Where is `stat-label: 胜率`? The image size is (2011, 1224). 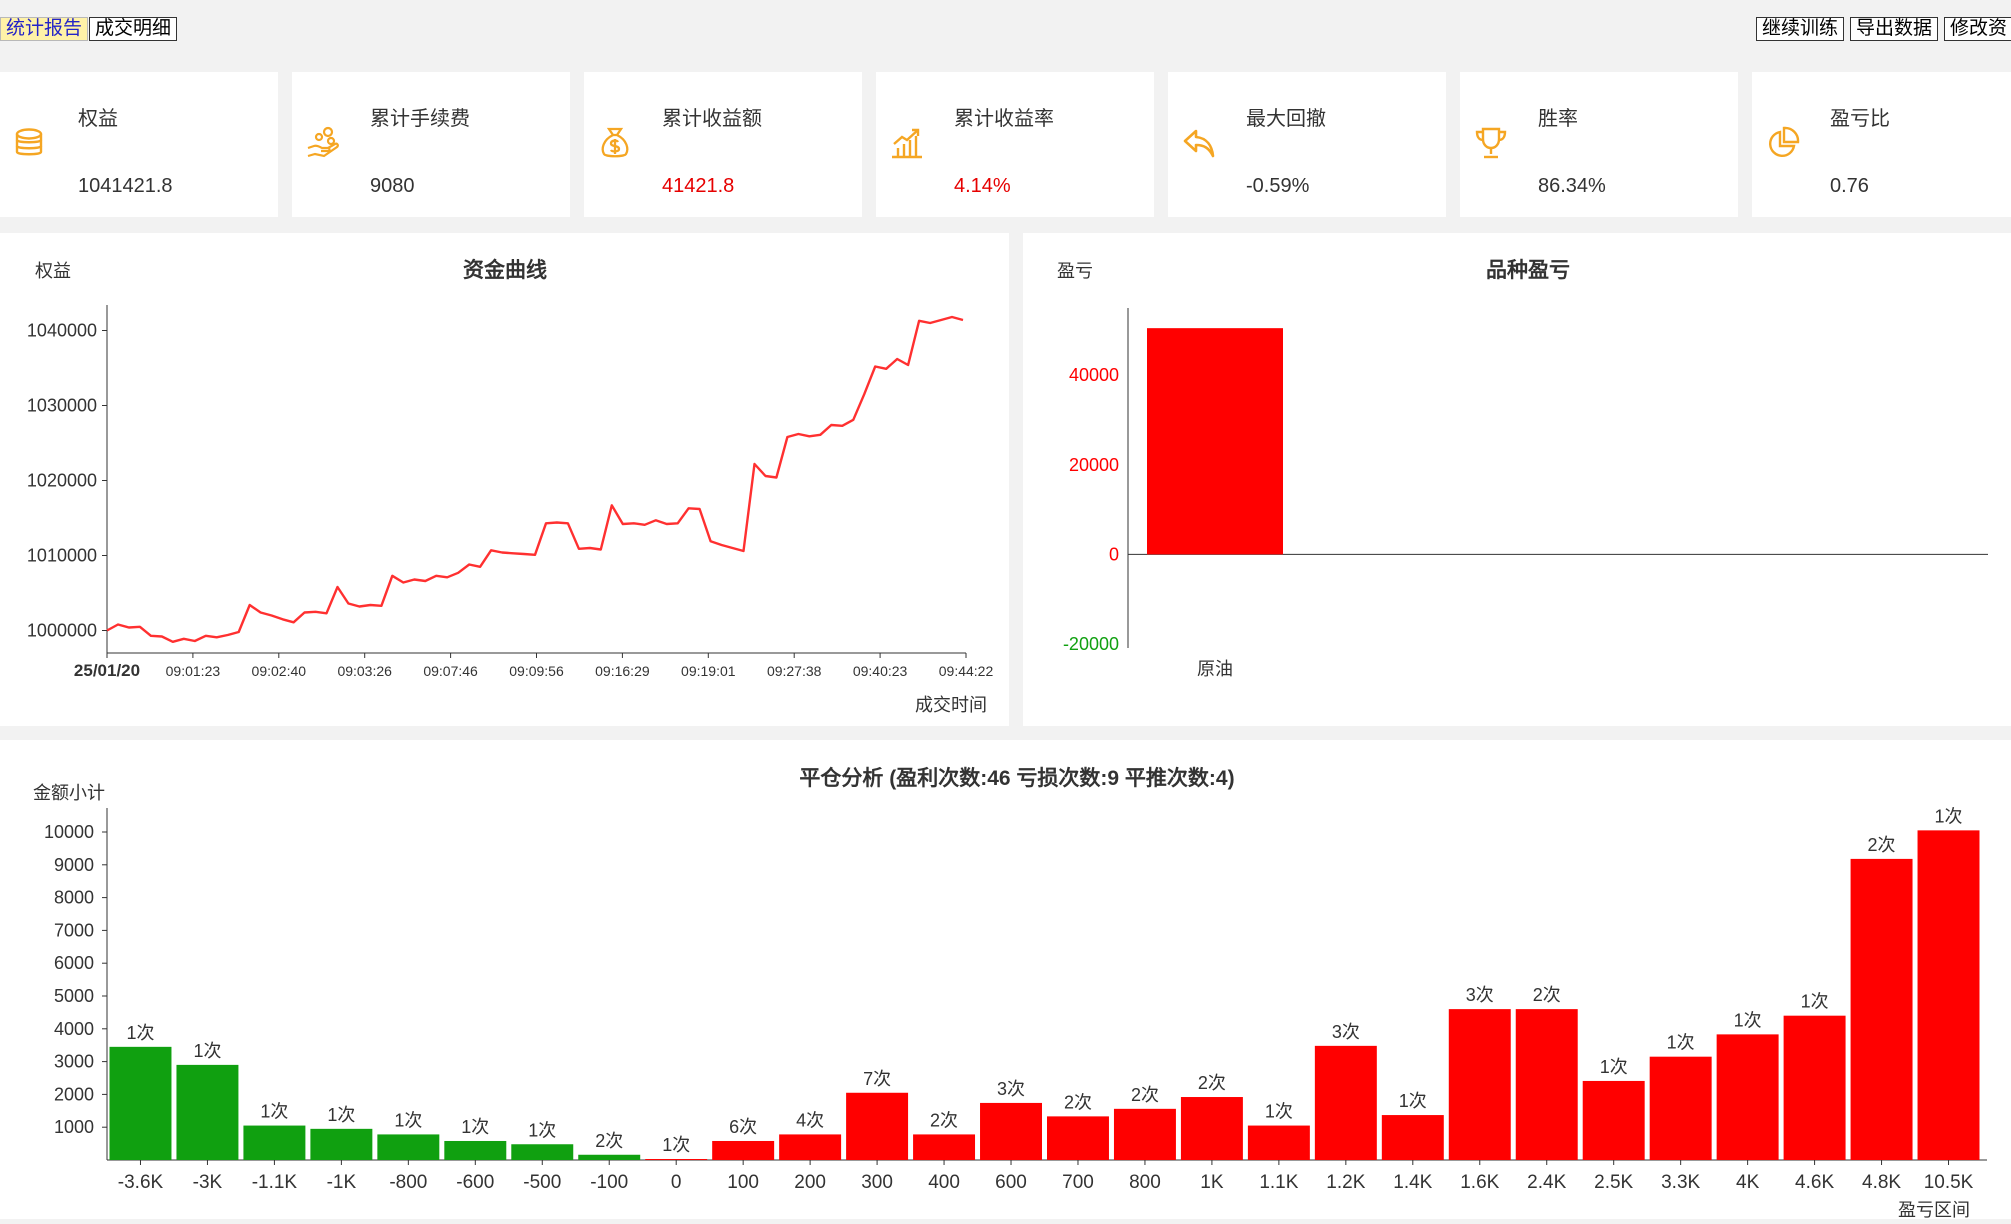 stat-label: 胜率 is located at coordinates (1558, 119).